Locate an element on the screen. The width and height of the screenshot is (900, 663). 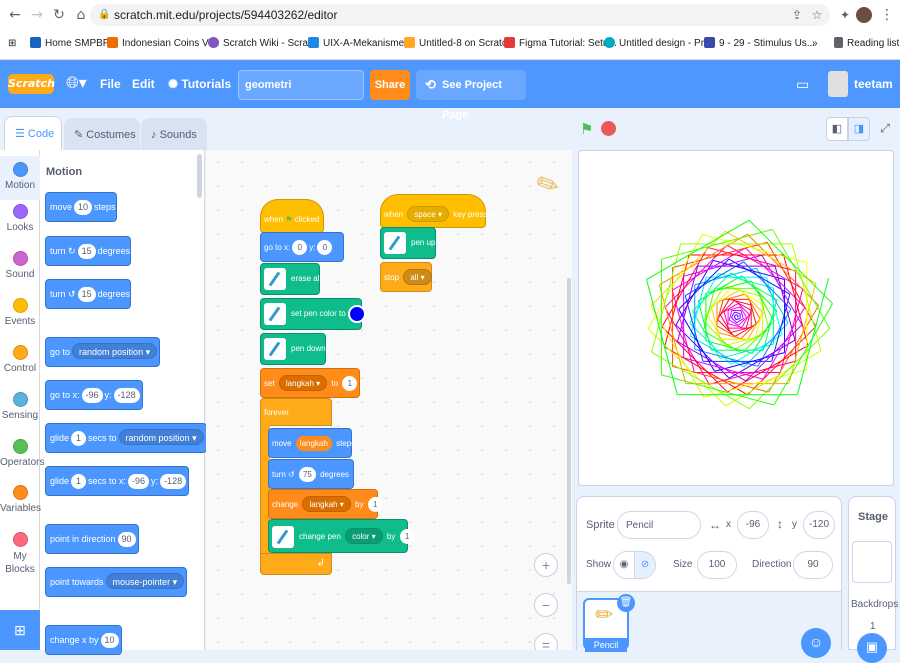
x-input: 0 is located at coordinates (299, 247).